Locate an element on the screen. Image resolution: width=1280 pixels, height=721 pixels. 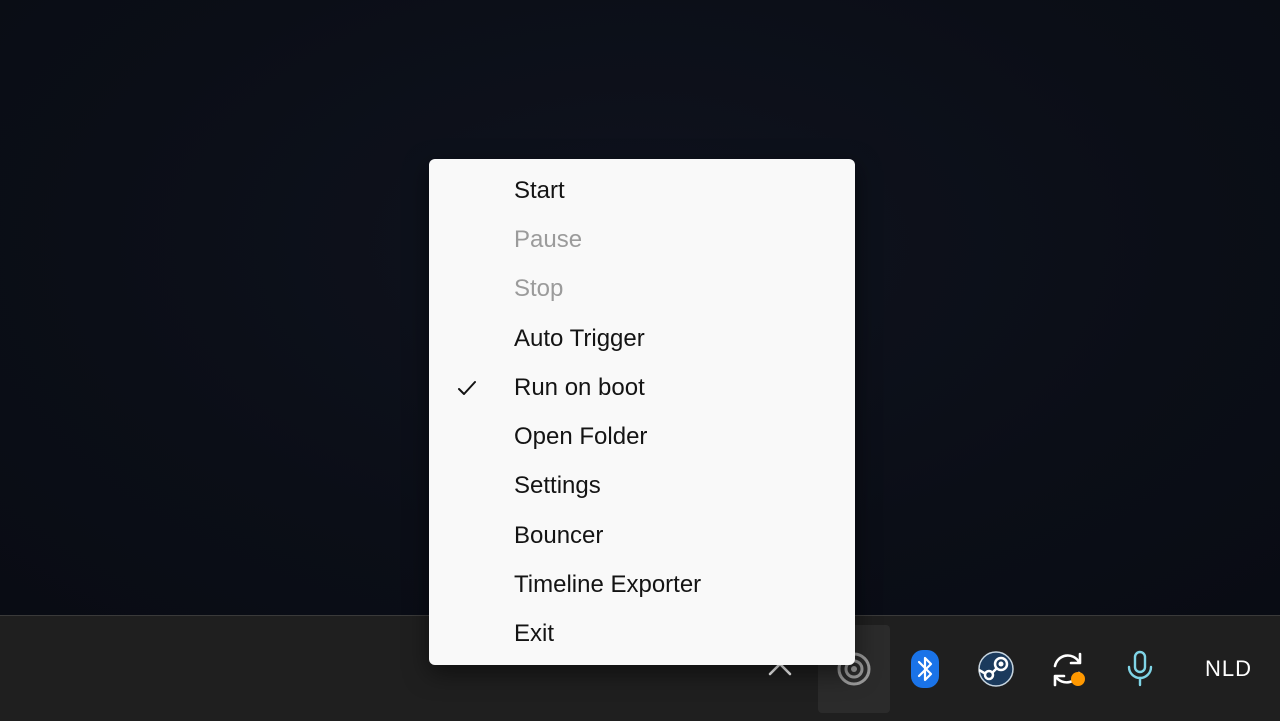
menu-item-label: Pause is located at coordinates (548, 239).